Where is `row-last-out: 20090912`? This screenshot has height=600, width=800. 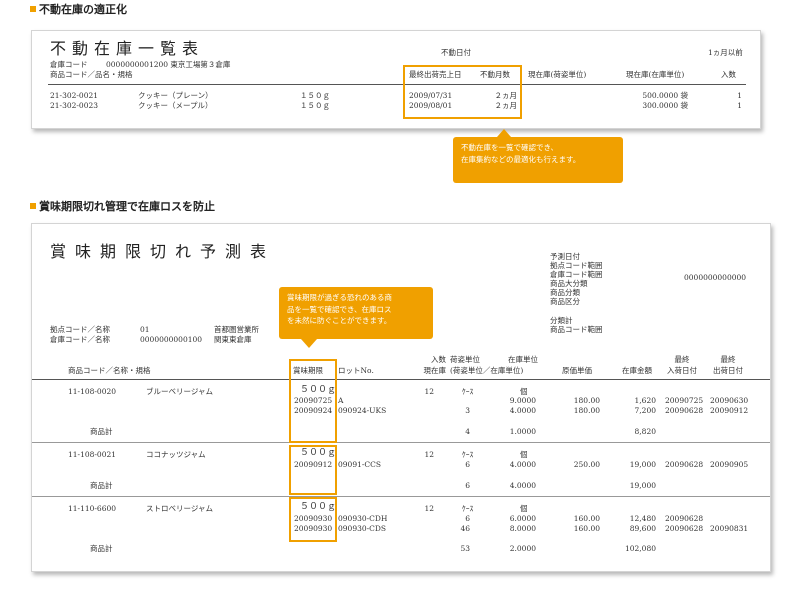
row-last-out: 20090912 is located at coordinates (729, 410).